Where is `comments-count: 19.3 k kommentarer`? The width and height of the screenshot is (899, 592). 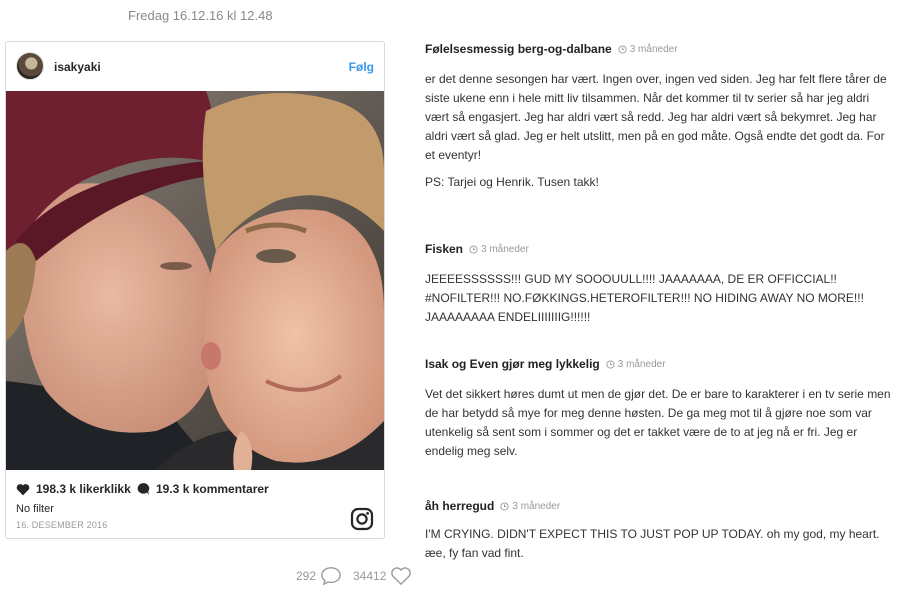
comments-count: 19.3 k kommentarer is located at coordinates (212, 489).